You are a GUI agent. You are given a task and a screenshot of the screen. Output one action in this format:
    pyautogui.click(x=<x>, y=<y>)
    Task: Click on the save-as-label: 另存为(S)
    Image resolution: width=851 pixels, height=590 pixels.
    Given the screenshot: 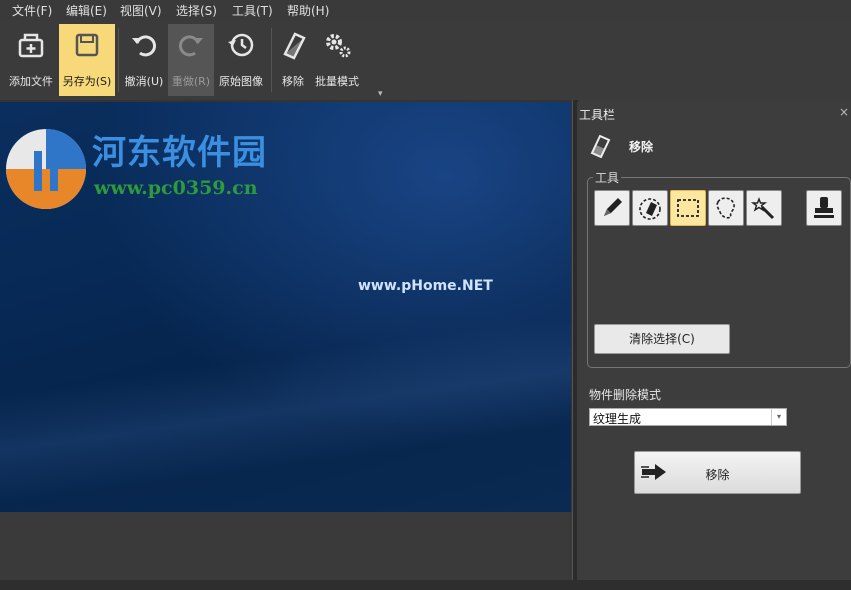 What is the action you would take?
    pyautogui.click(x=87, y=81)
    